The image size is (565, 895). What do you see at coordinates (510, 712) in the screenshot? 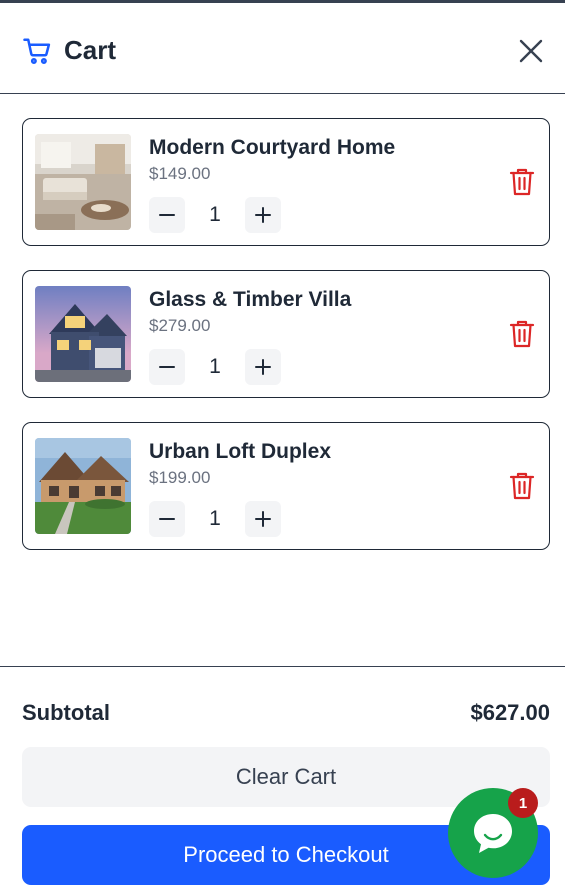
I see `subtotal-value: $627.00` at bounding box center [510, 712].